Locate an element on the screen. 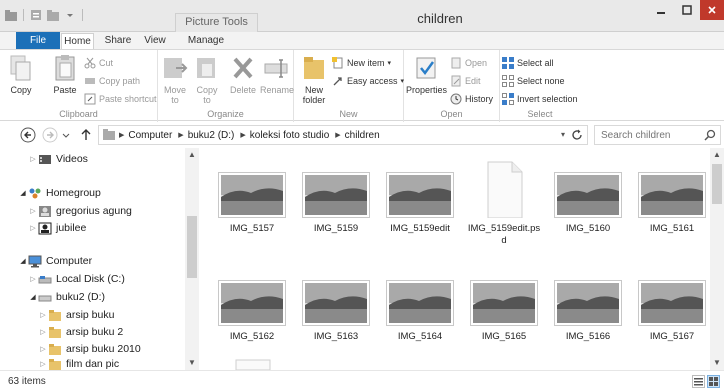 The height and width of the screenshot is (391, 724). file-item: IMG_5167 is located at coordinates (672, 305).